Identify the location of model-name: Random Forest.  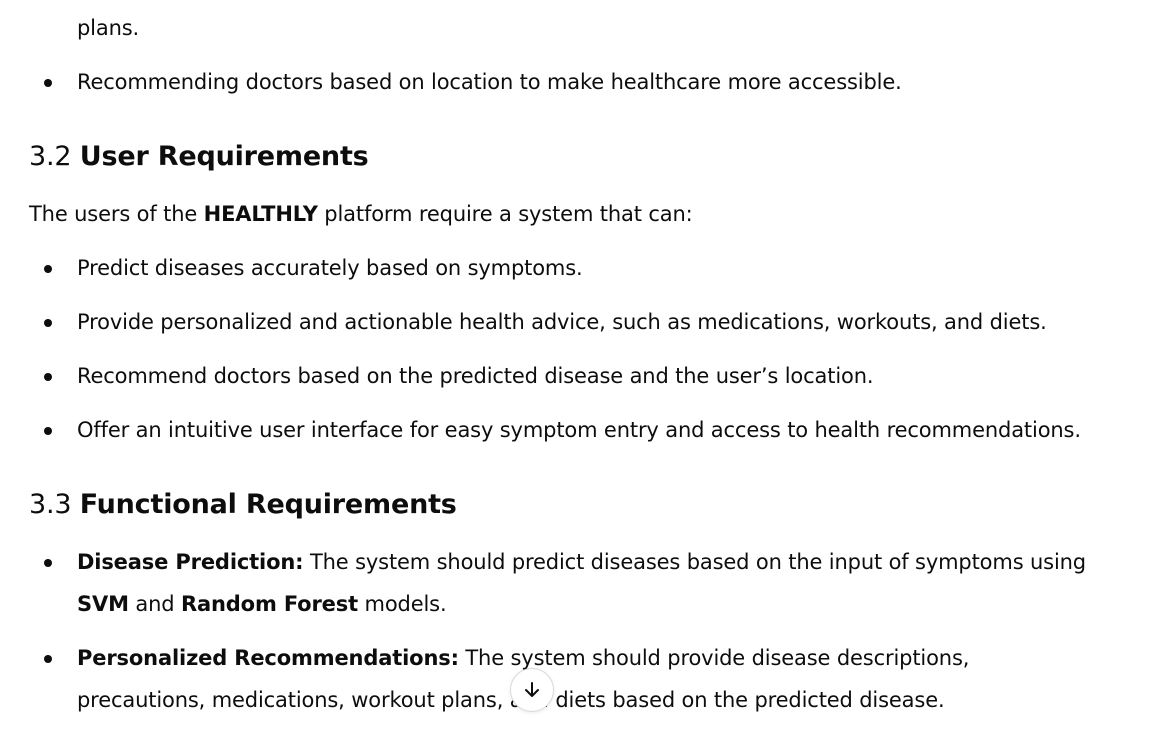
(269, 604).